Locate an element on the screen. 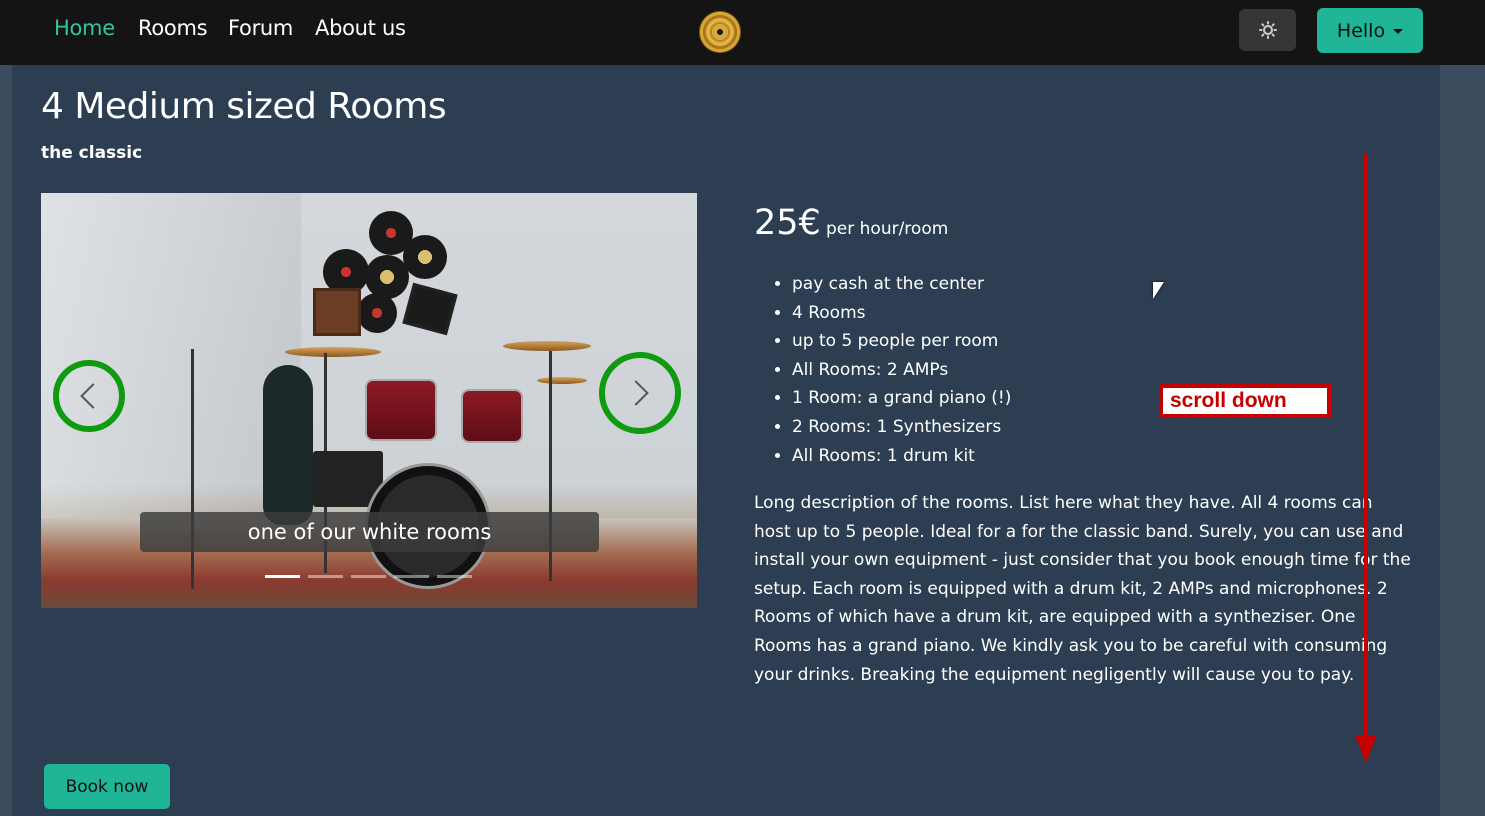  feature-item: 1 Room: a grand piano (!) is located at coordinates (901, 398).